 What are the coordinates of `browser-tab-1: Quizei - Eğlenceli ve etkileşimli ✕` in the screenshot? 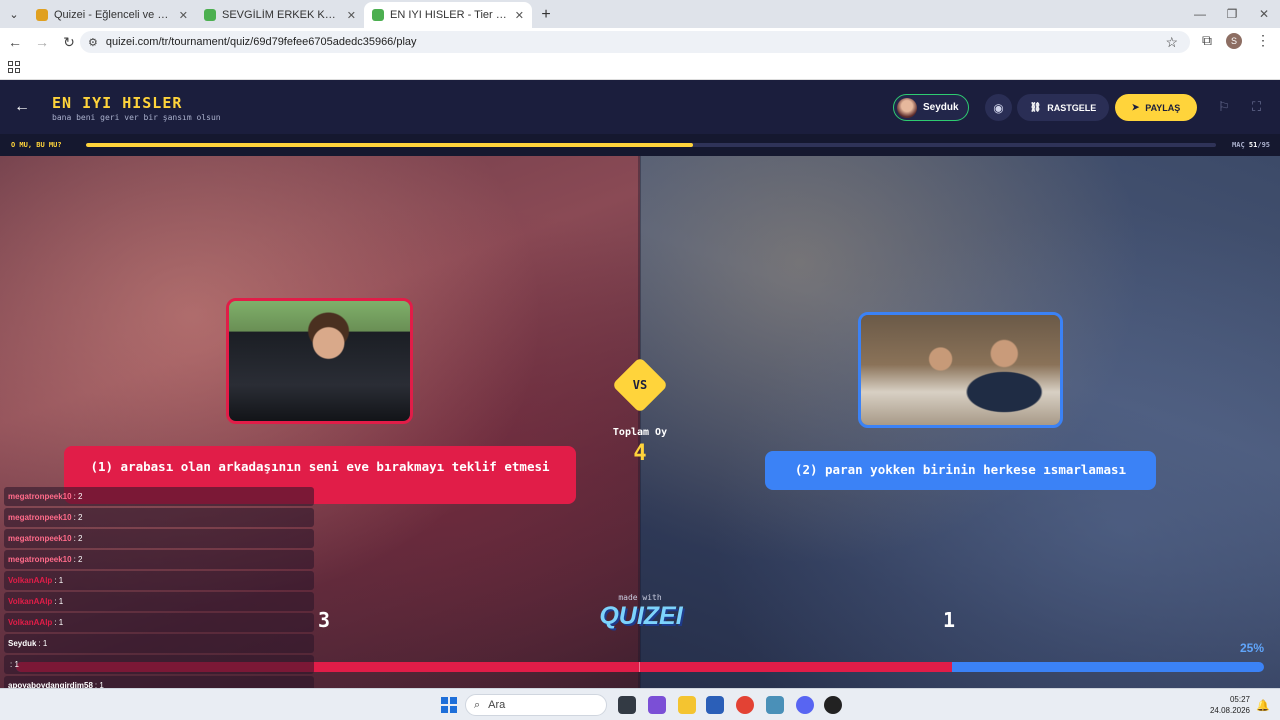 It's located at (112, 15).